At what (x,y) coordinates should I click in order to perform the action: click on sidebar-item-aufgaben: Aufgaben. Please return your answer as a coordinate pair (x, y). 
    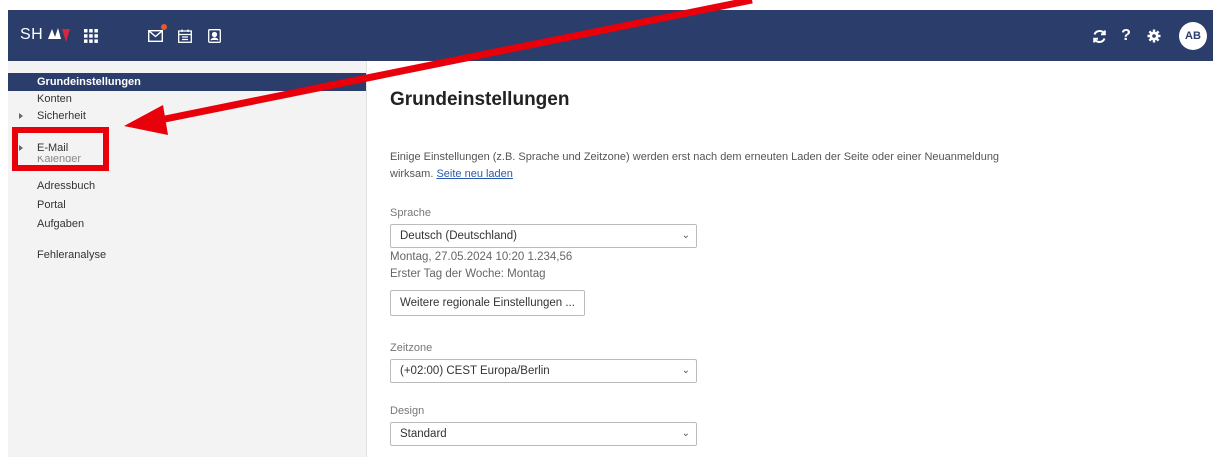
    Looking at the image, I should click on (187, 224).